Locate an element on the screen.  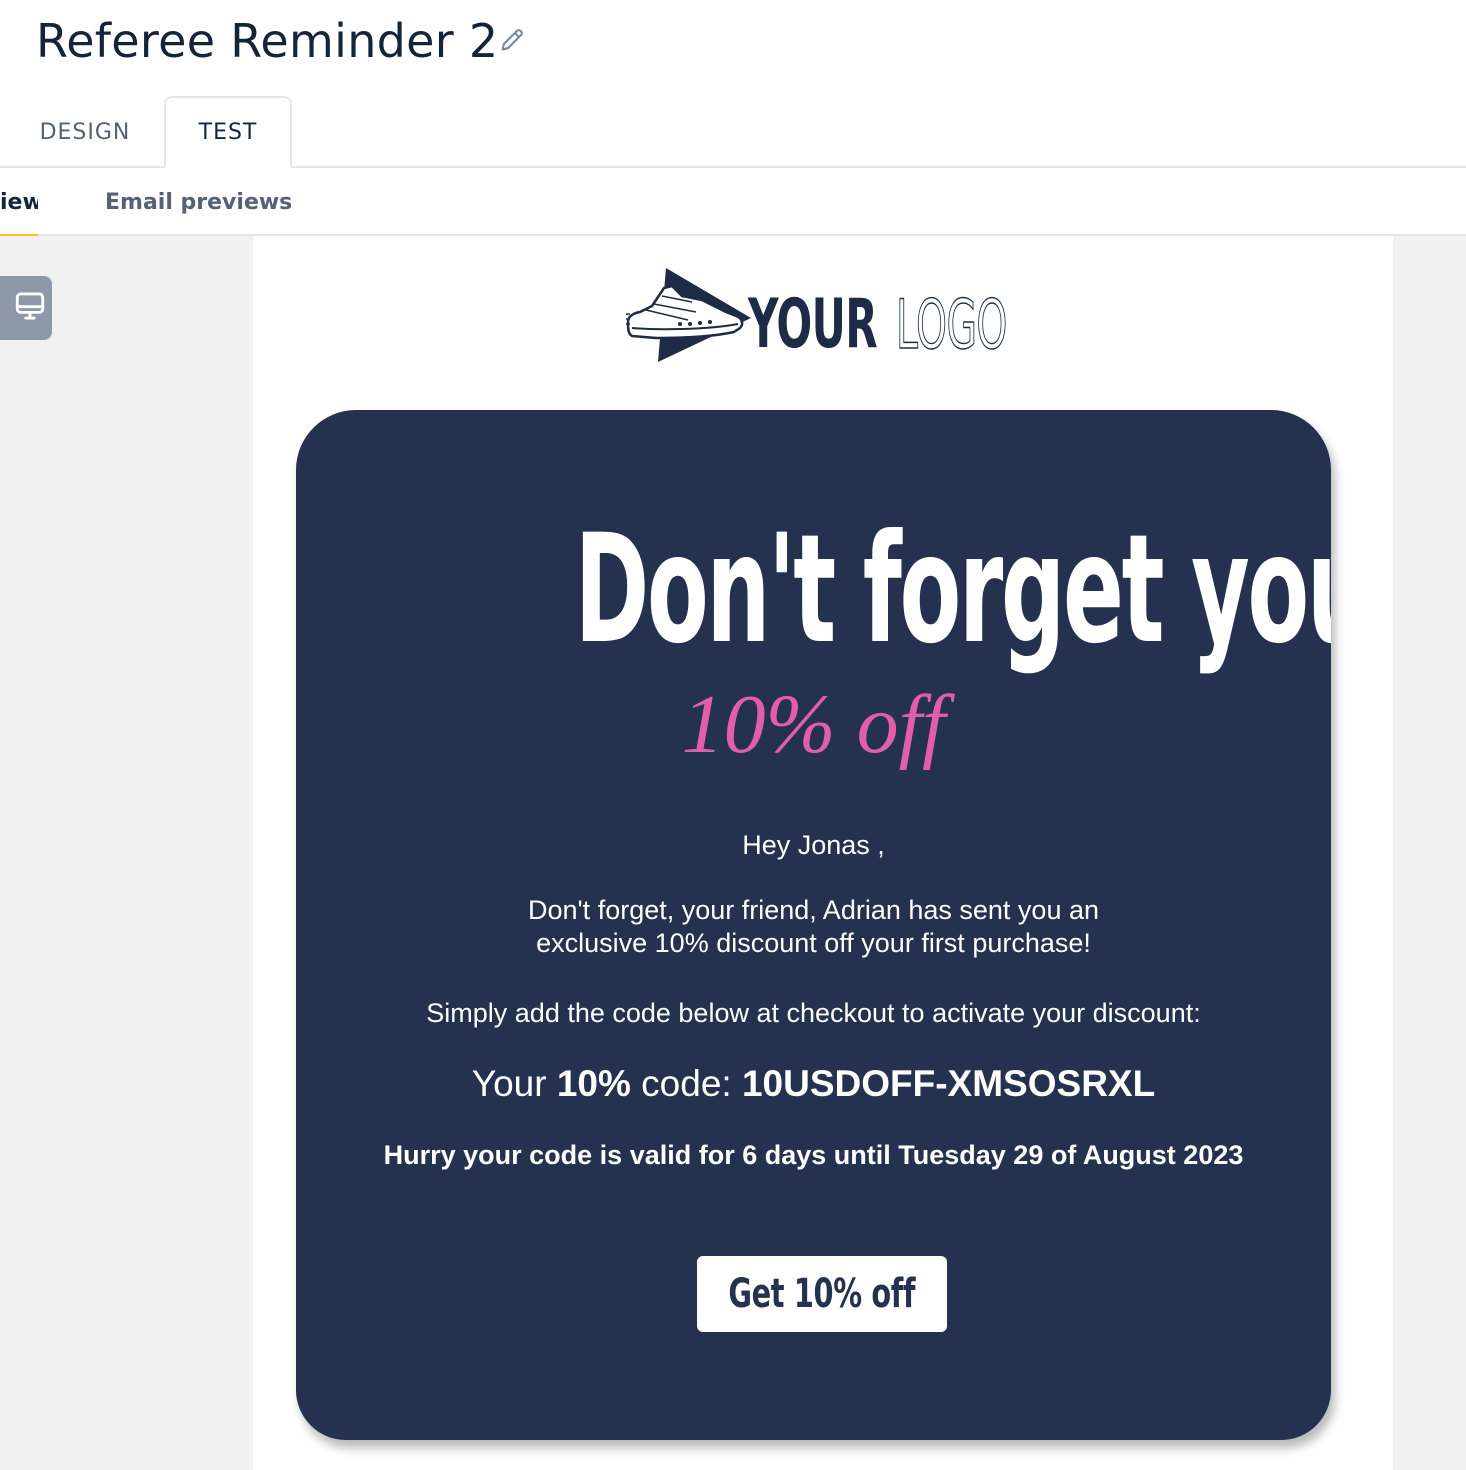
svg-text: LOGO is located at coordinates (951, 326).